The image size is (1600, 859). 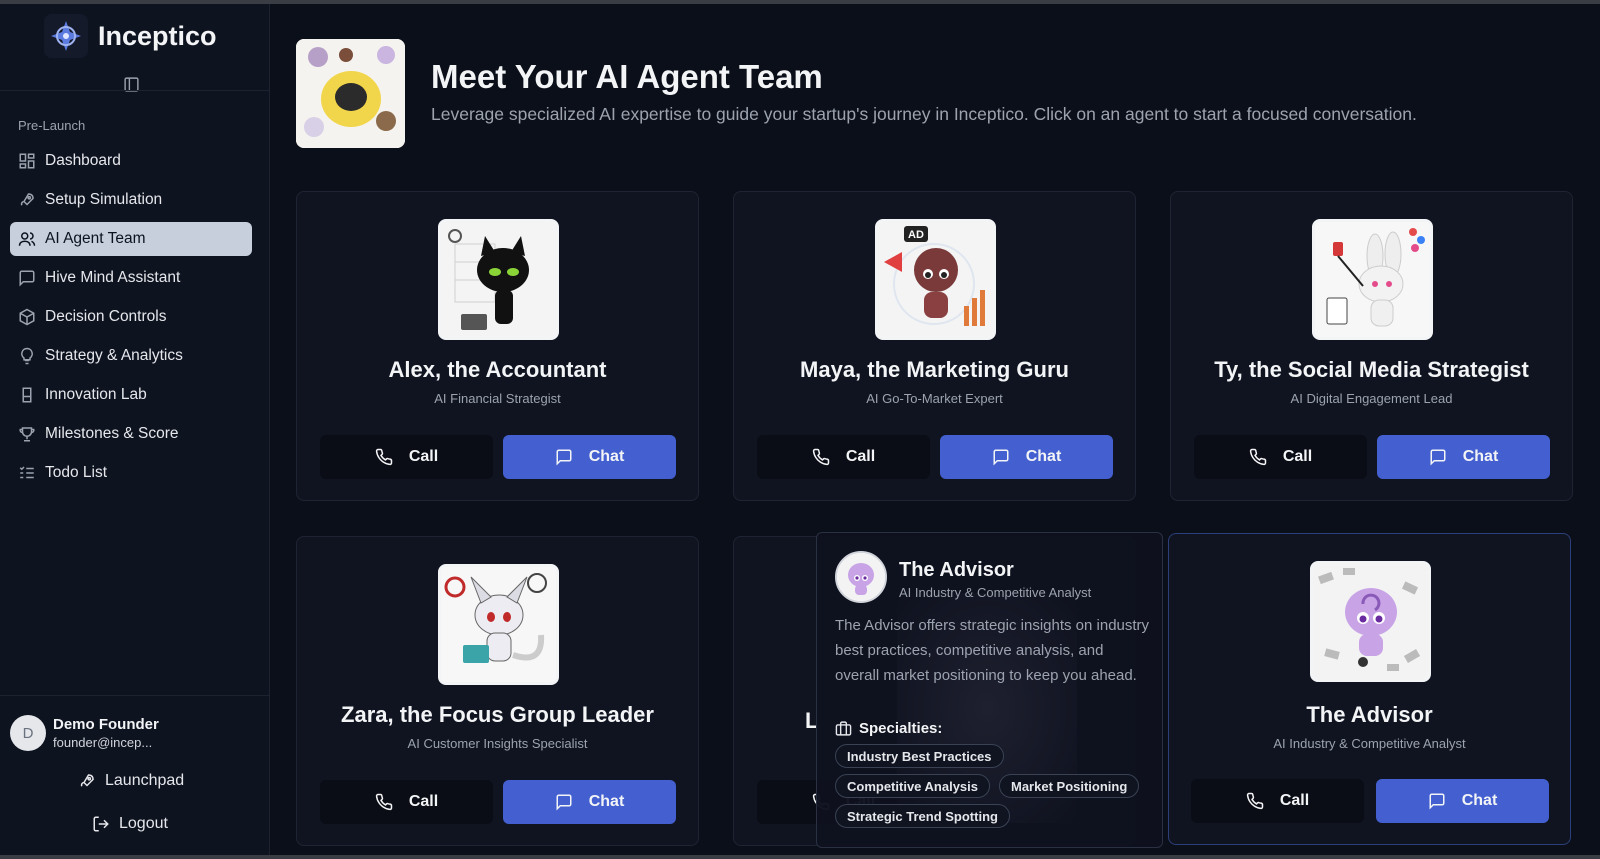 I want to click on sidebar-item-setup-simulation: Setup Simulation, so click(x=131, y=200).